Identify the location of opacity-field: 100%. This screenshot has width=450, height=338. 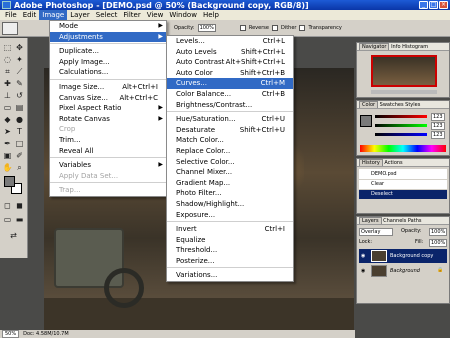
(206, 28).